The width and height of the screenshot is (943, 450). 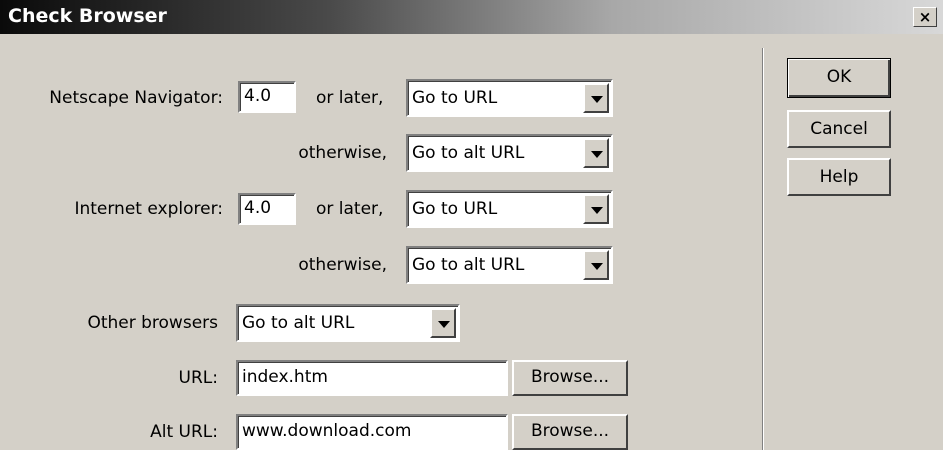 I want to click on ie-otherwise-value: Go to alt URL, so click(x=468, y=265).